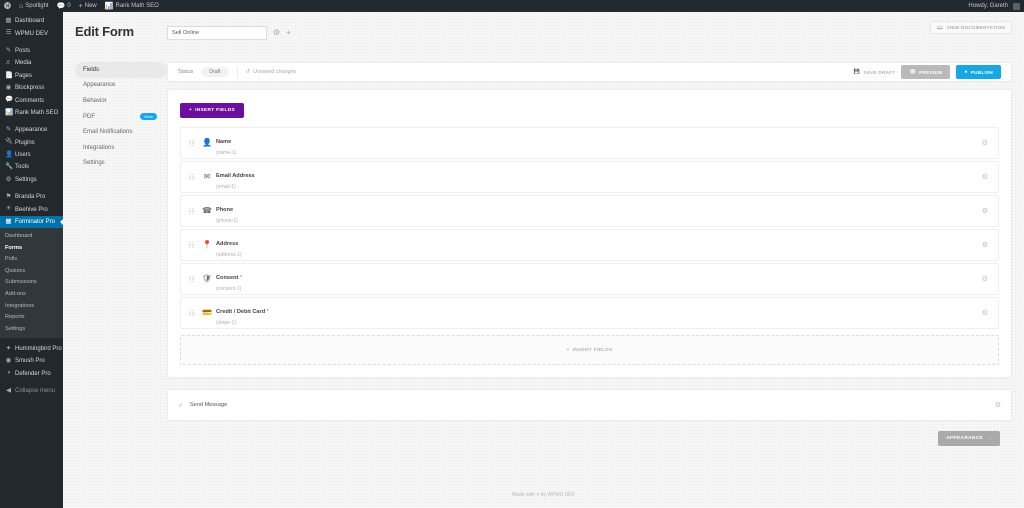 Image resolution: width=1024 pixels, height=508 pixels. I want to click on field-label: Email Address, so click(235, 176).